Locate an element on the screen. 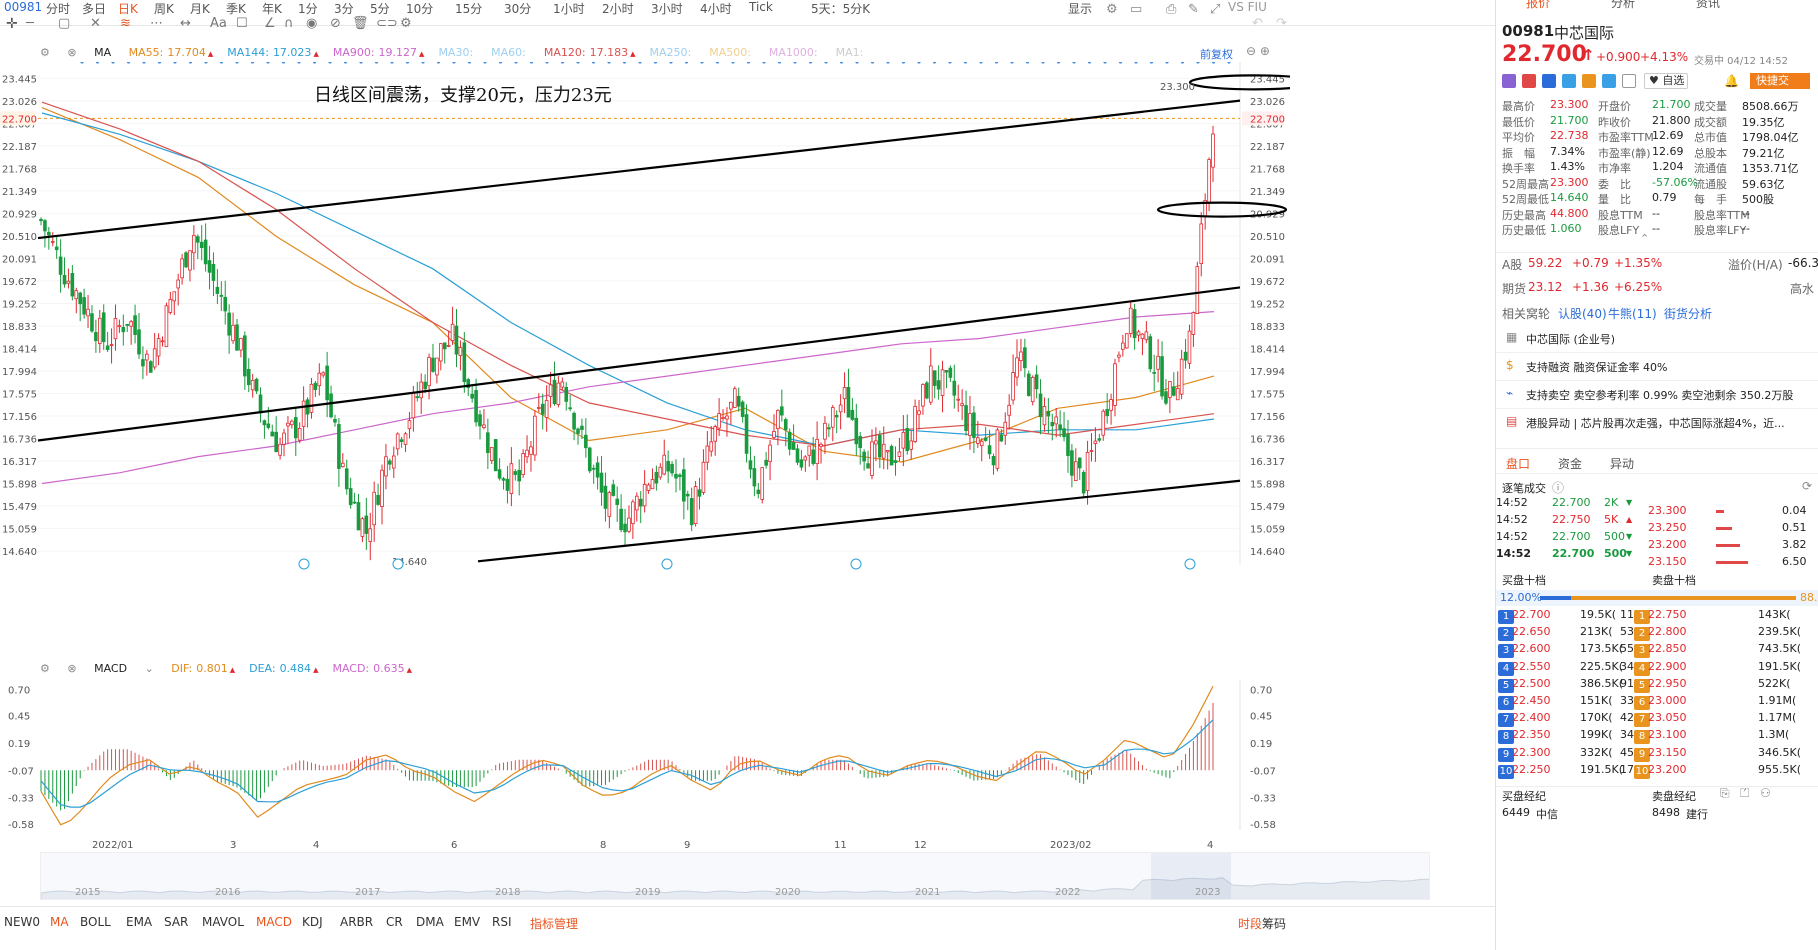 This screenshot has height=950, width=1818. ma-legend-item: MA900: 19.127 ▲ is located at coordinates (379, 52).